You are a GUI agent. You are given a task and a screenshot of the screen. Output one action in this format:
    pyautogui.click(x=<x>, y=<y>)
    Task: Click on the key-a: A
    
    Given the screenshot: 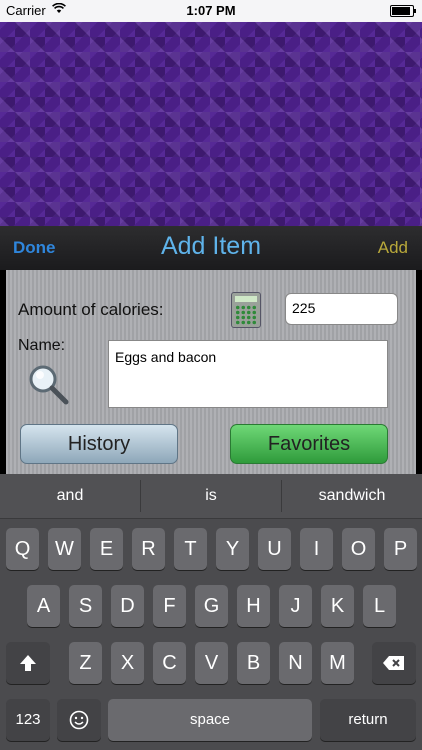 What is the action you would take?
    pyautogui.click(x=43, y=606)
    